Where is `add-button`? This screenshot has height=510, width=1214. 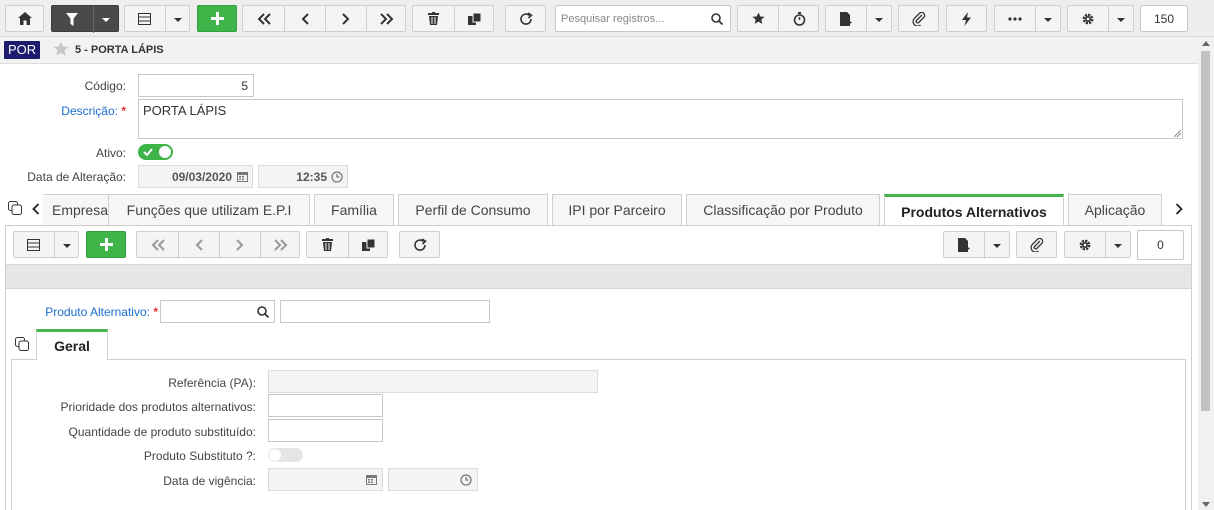
add-button is located at coordinates (217, 18).